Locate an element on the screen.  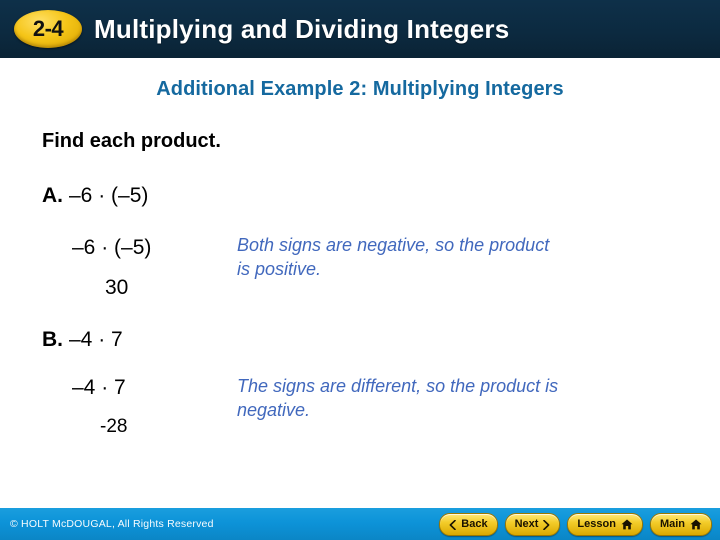
lesson-number-label: 2-4 is located at coordinates (48, 28).